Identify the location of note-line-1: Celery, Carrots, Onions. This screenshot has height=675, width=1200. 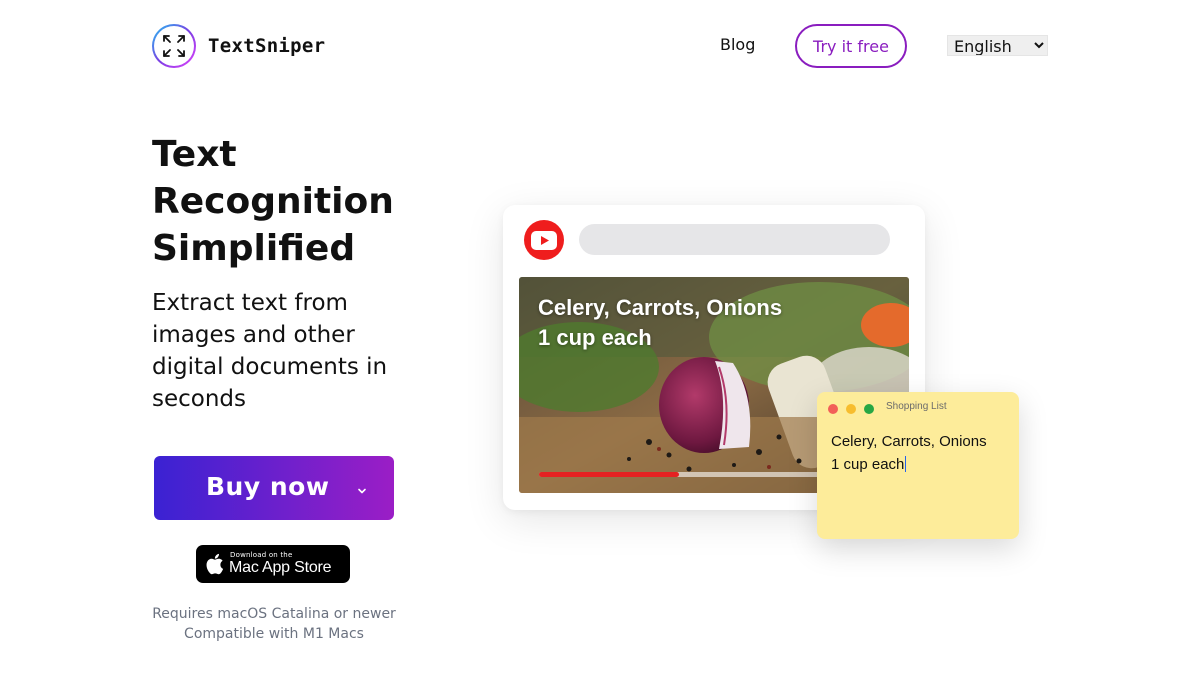
(909, 441).